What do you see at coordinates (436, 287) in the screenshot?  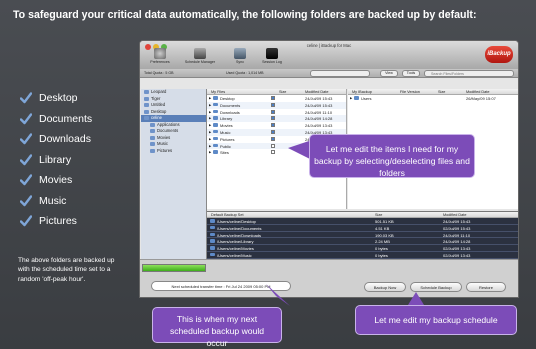 I see `schedule-backup-button: Schedule Backup` at bounding box center [436, 287].